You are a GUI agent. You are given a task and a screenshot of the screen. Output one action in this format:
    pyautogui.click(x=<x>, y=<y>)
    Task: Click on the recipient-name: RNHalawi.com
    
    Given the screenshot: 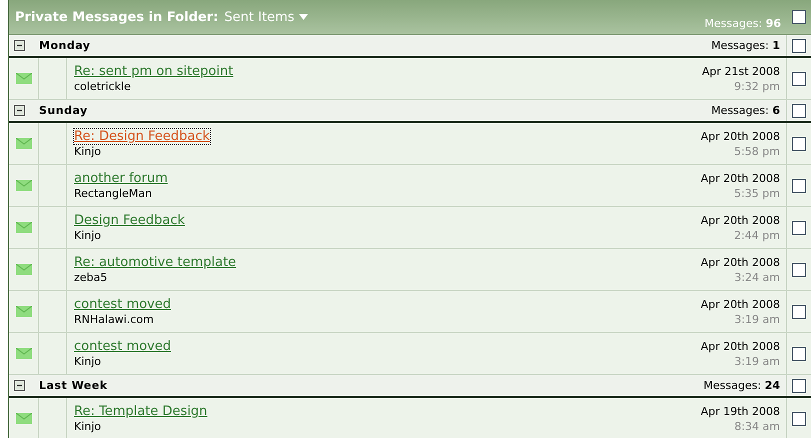 What is the action you would take?
    pyautogui.click(x=114, y=319)
    